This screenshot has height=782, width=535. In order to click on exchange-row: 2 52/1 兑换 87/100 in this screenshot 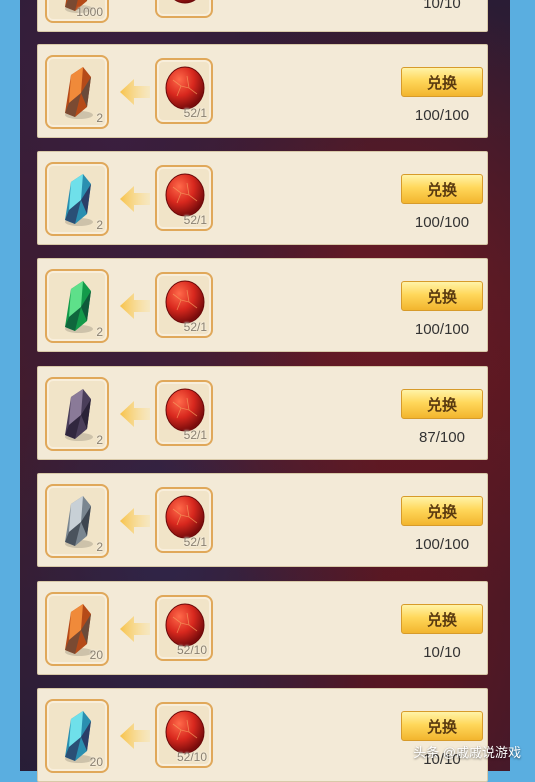, I will do `click(262, 413)`.